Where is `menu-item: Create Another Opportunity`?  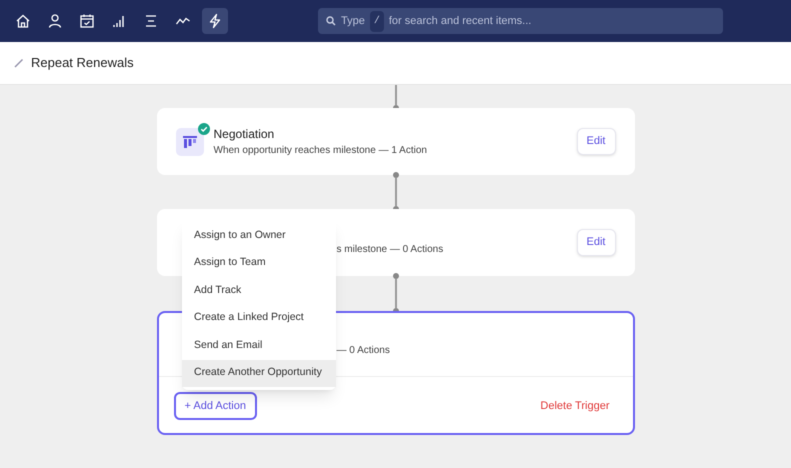
menu-item: Create Another Opportunity is located at coordinates (259, 373).